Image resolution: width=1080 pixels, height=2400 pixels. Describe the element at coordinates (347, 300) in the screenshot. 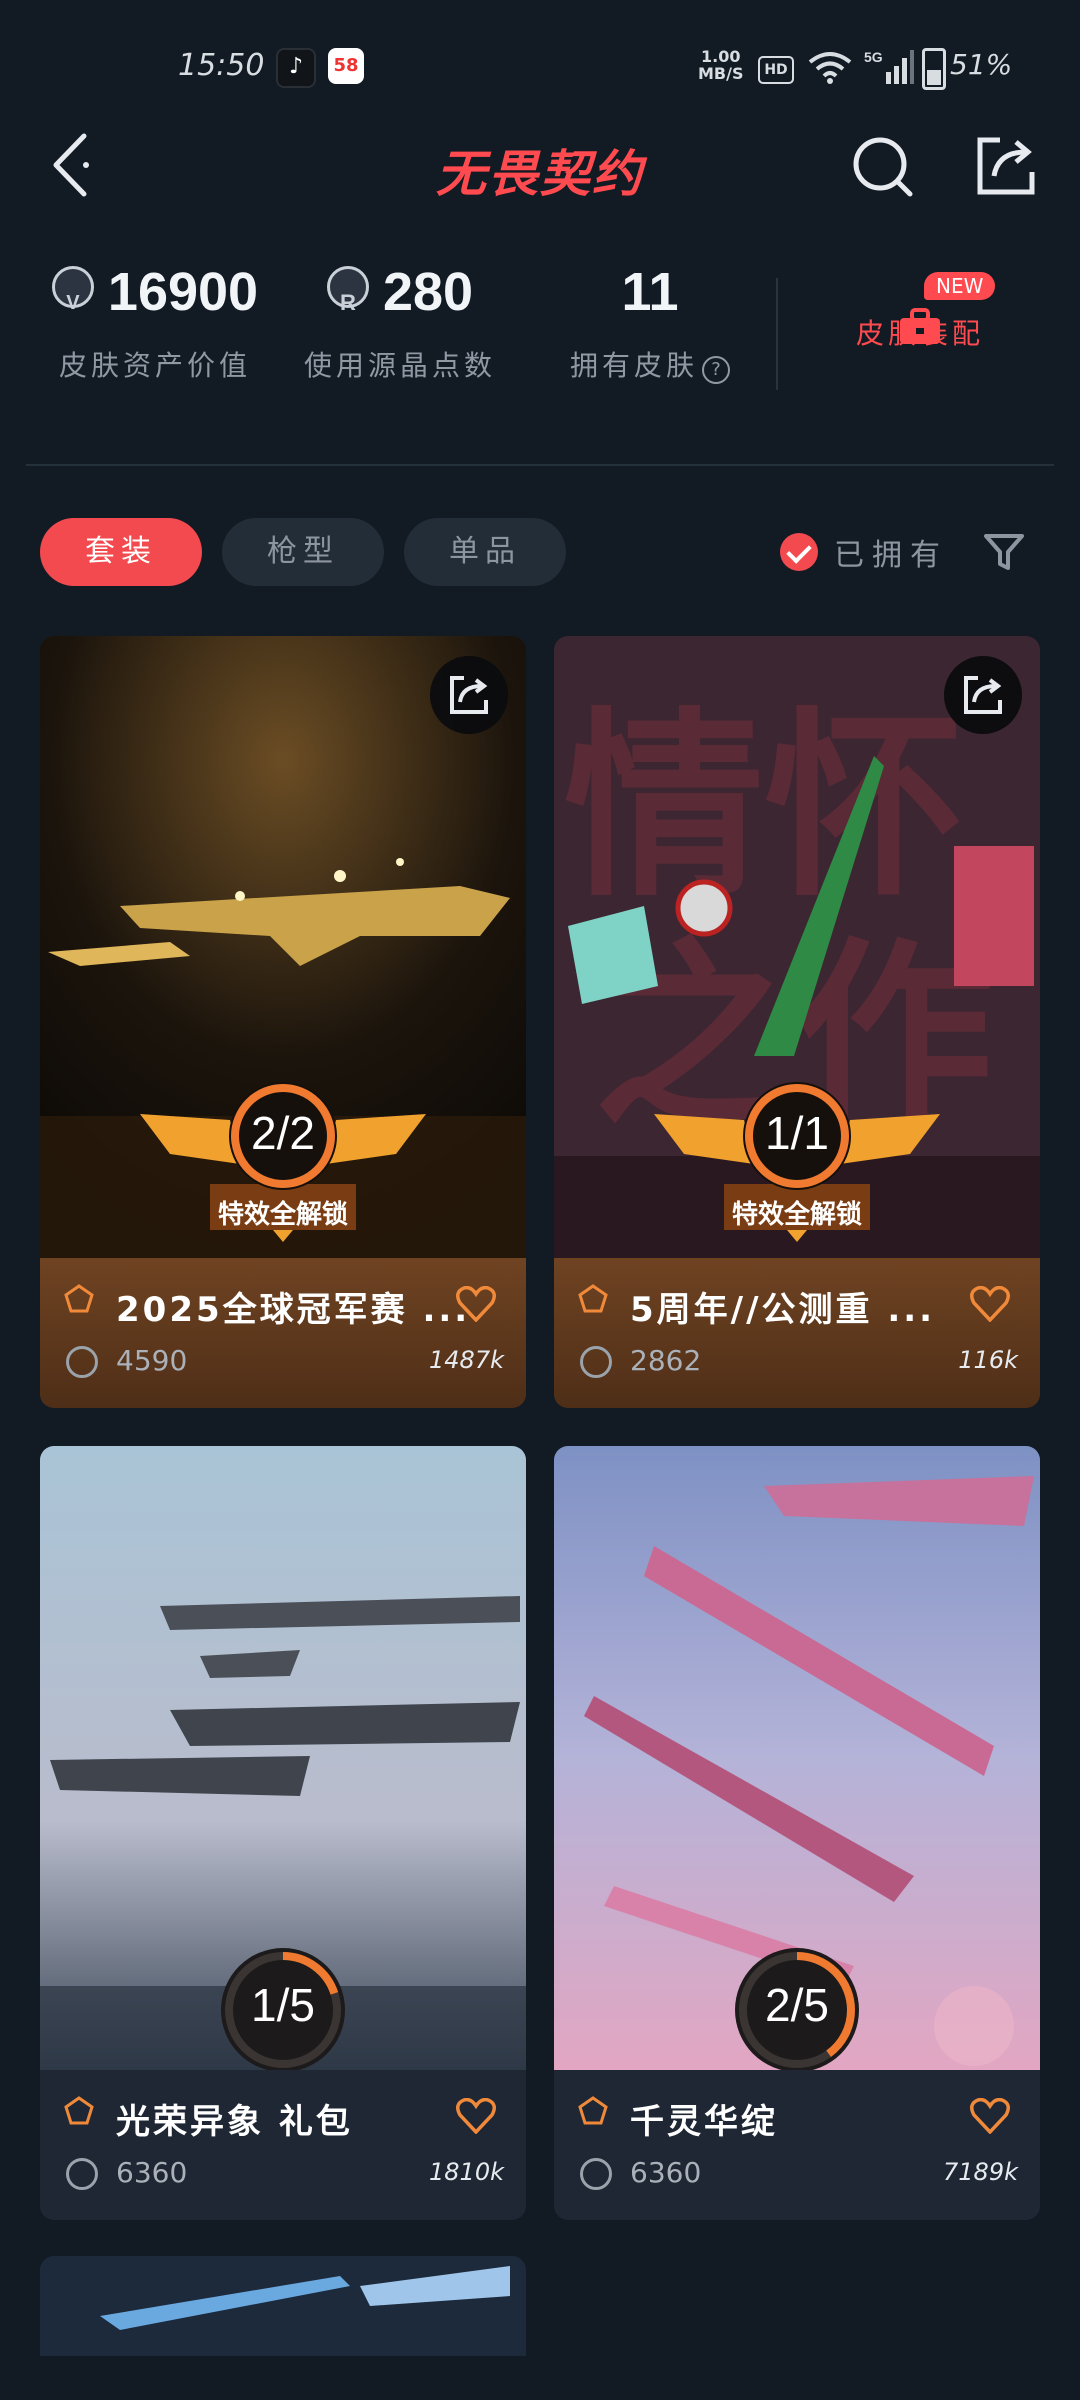

I see `radianite-icon` at that location.